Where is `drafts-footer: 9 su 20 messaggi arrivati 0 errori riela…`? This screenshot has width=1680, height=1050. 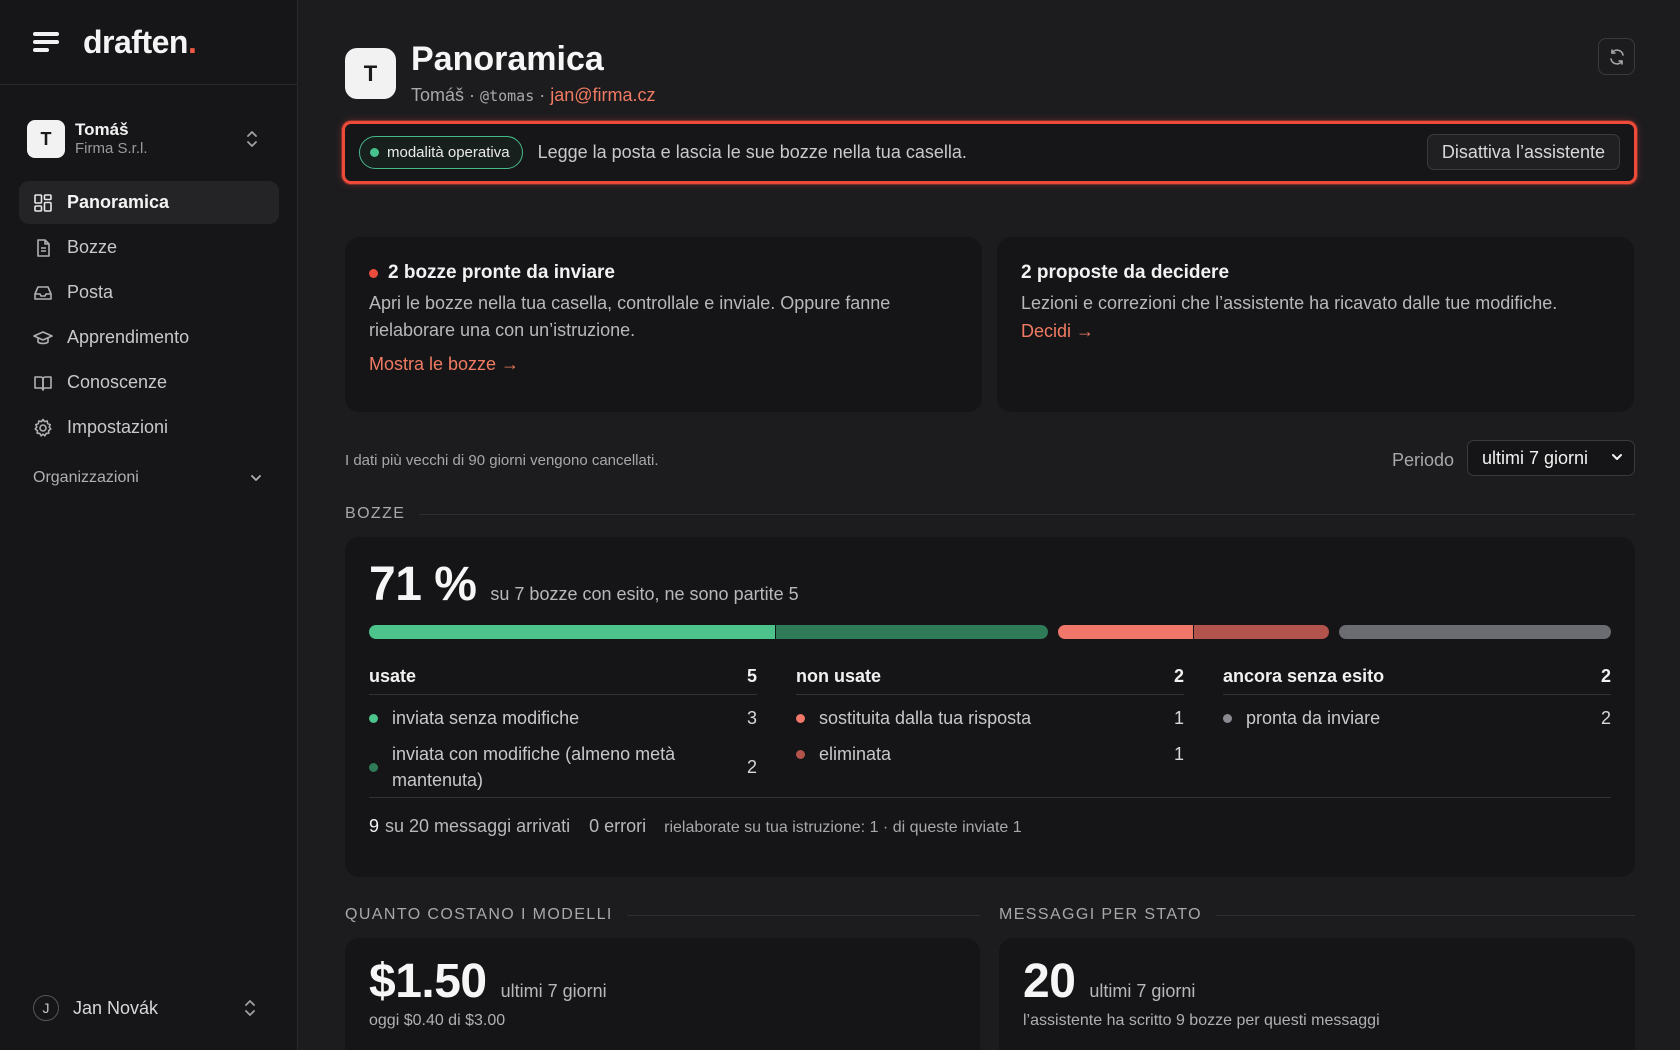
drafts-footer: 9 su 20 messaggi arrivati 0 errori riela… is located at coordinates (990, 817).